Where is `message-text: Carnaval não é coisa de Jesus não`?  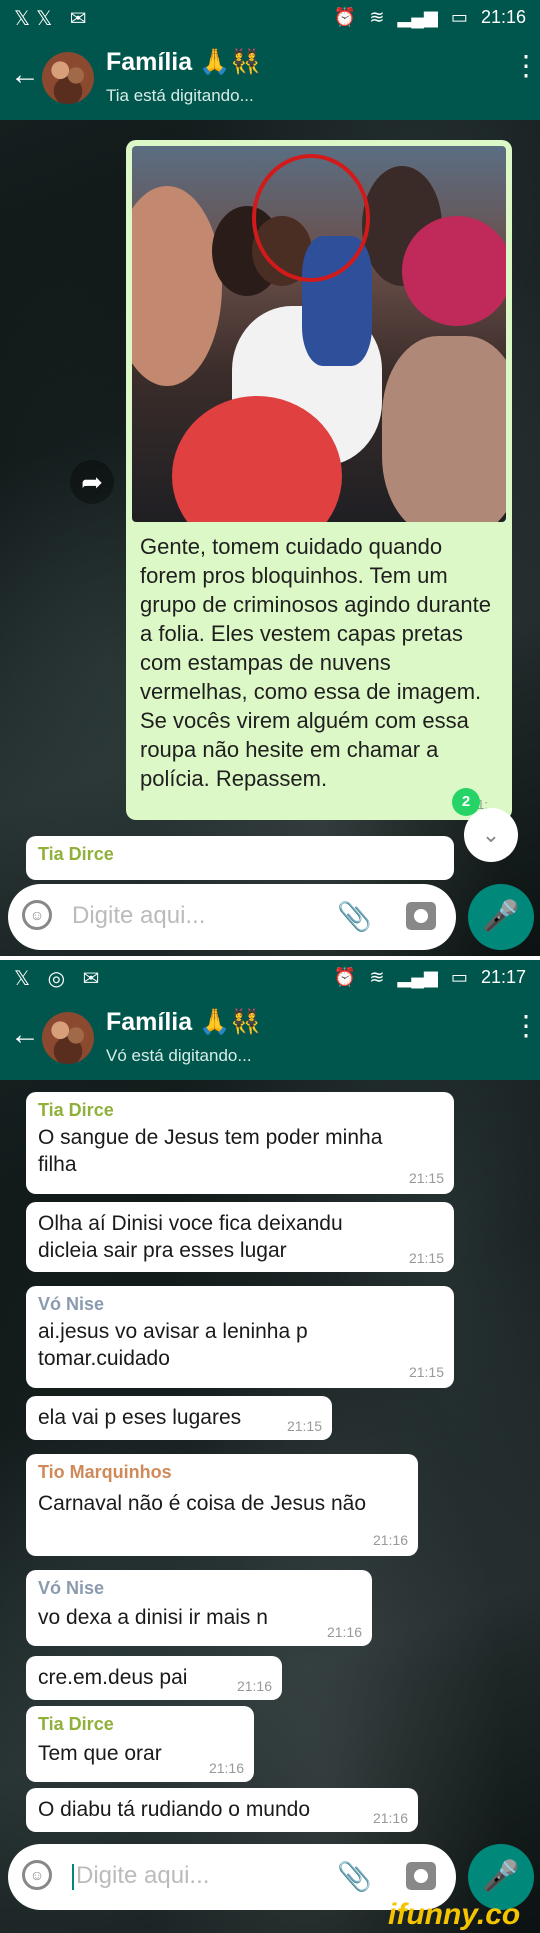 message-text: Carnaval não é coisa de Jesus não is located at coordinates (202, 1503).